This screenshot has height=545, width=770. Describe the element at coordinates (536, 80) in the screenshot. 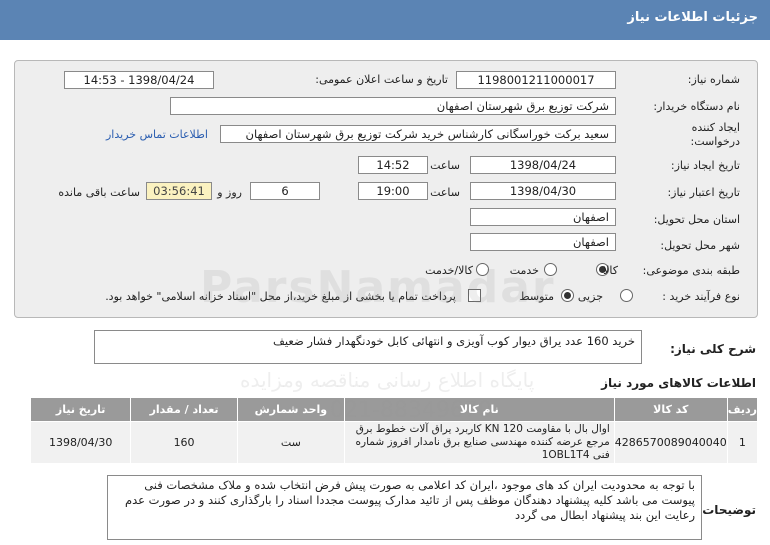

I see `need-number-field: 1198001211000017` at that location.